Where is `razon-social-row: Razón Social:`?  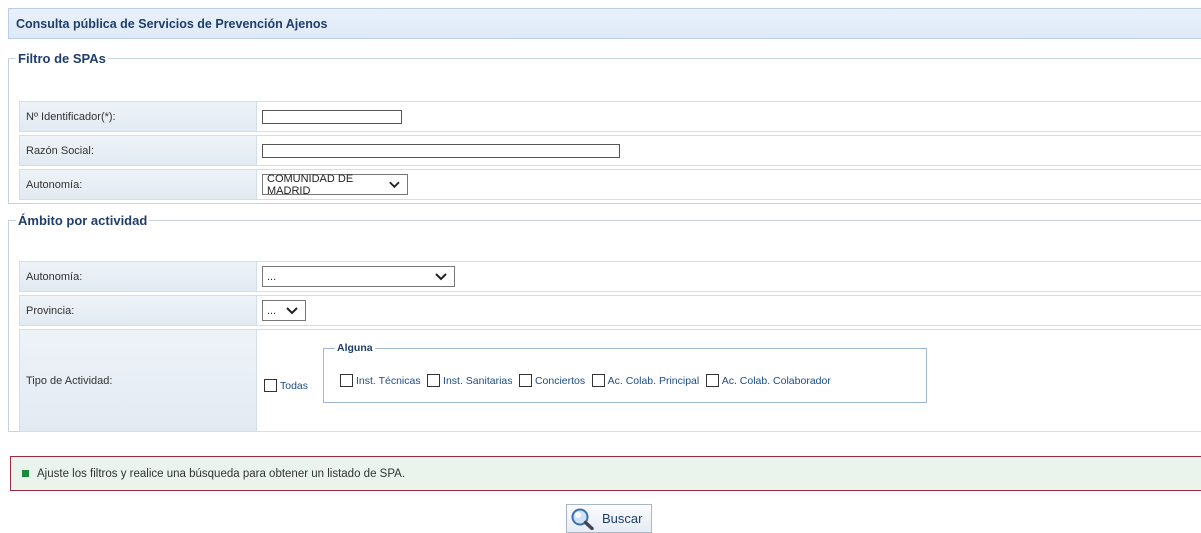 razon-social-row: Razón Social: is located at coordinates (610, 150).